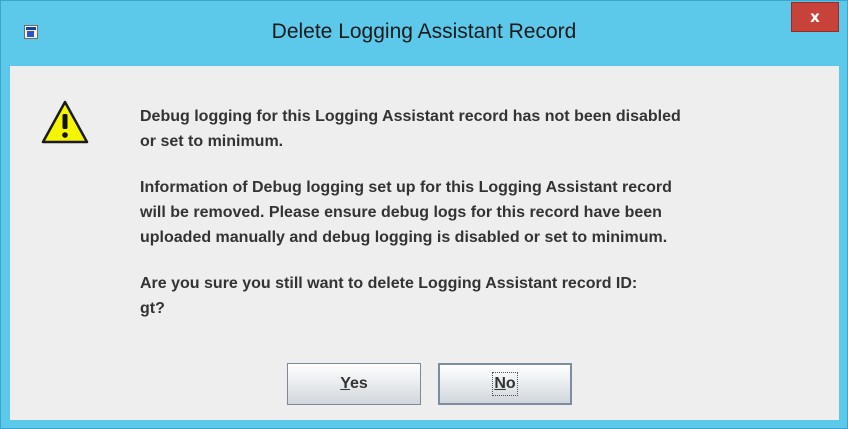  What do you see at coordinates (359, 383) in the screenshot?
I see `yes-button-label: es` at bounding box center [359, 383].